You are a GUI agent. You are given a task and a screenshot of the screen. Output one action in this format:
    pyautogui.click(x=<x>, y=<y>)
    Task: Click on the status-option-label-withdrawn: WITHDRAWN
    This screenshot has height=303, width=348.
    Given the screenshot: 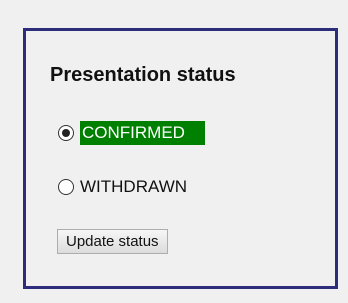 What is the action you would take?
    pyautogui.click(x=133, y=187)
    